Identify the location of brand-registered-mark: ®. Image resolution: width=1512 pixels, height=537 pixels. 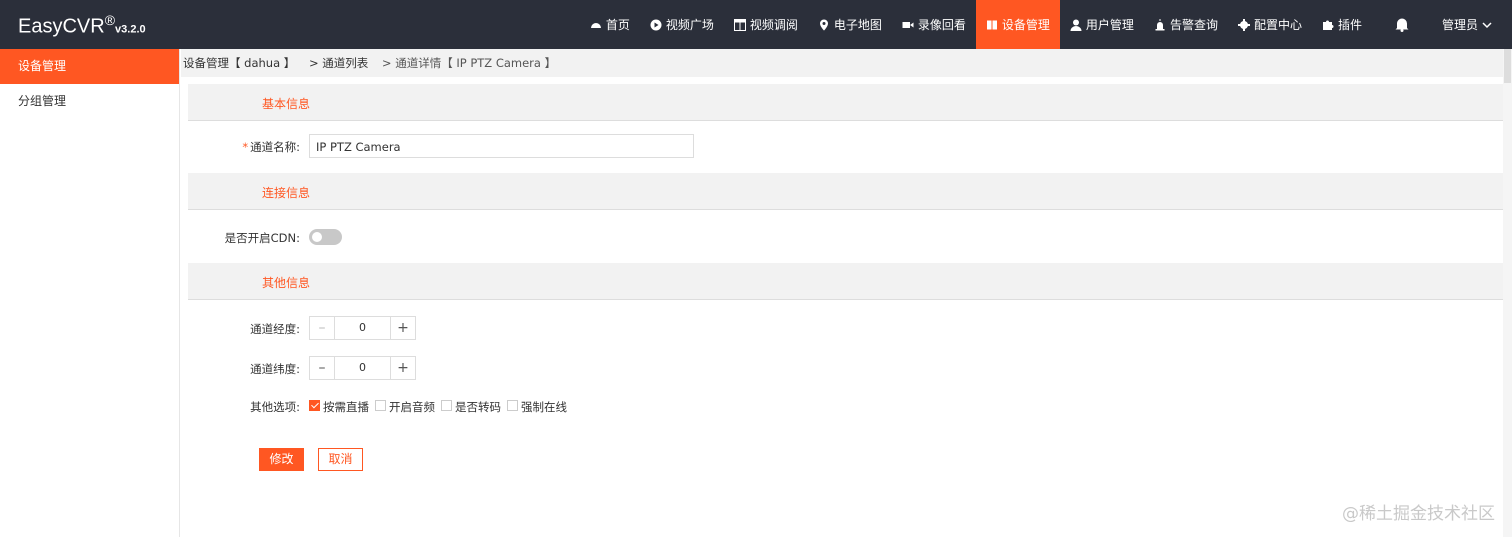
(110, 20).